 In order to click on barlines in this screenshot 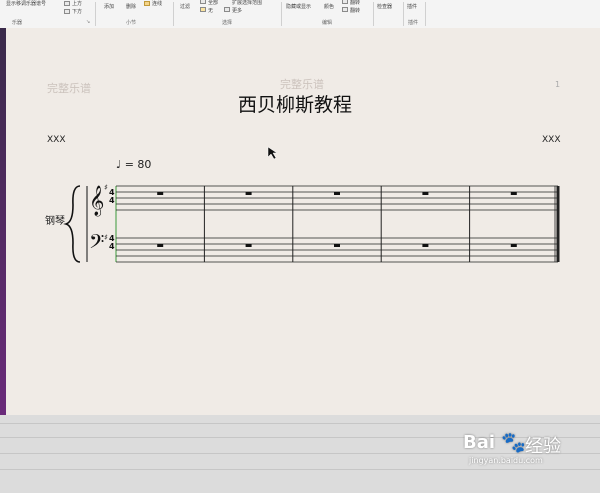, I will do `click(381, 224)`.